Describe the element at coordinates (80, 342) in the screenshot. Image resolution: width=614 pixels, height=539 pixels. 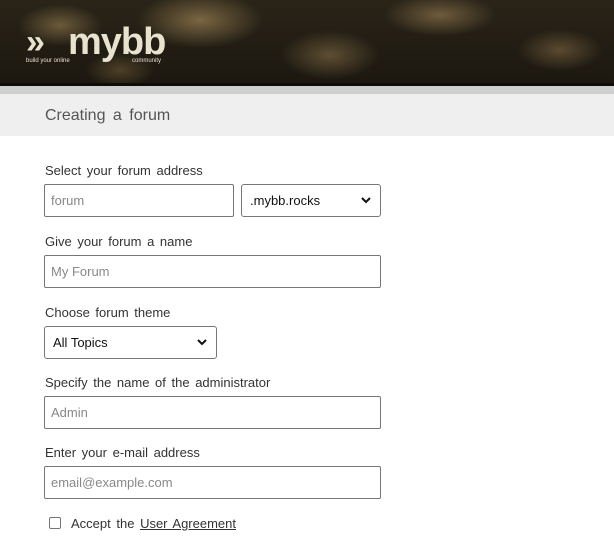
I see `forum-theme-value: All Topics` at that location.